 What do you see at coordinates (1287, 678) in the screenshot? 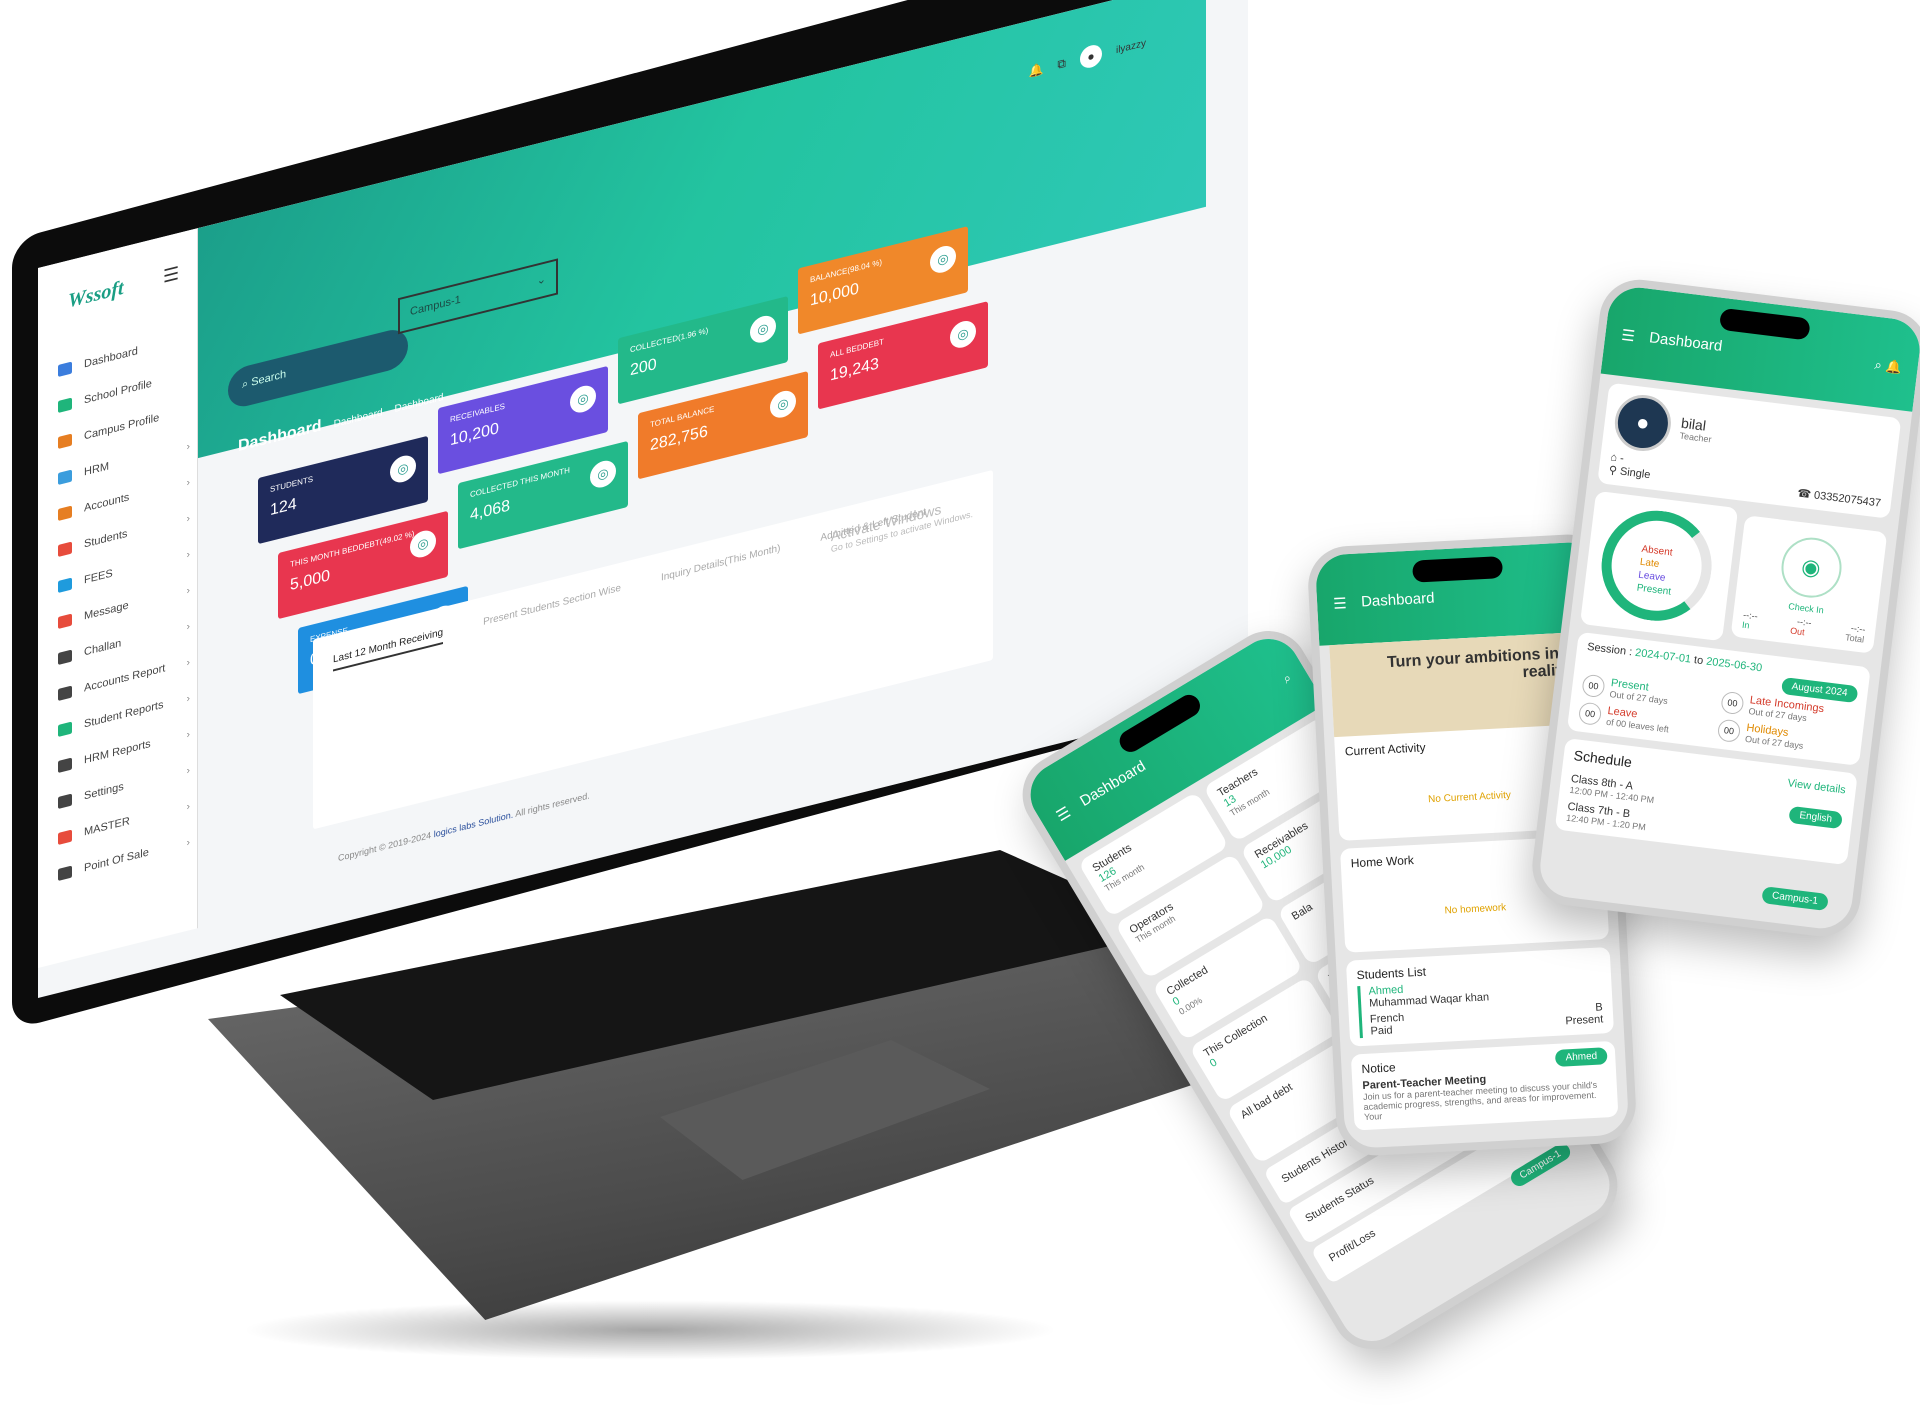
I see `search-icon: ⌕` at bounding box center [1287, 678].